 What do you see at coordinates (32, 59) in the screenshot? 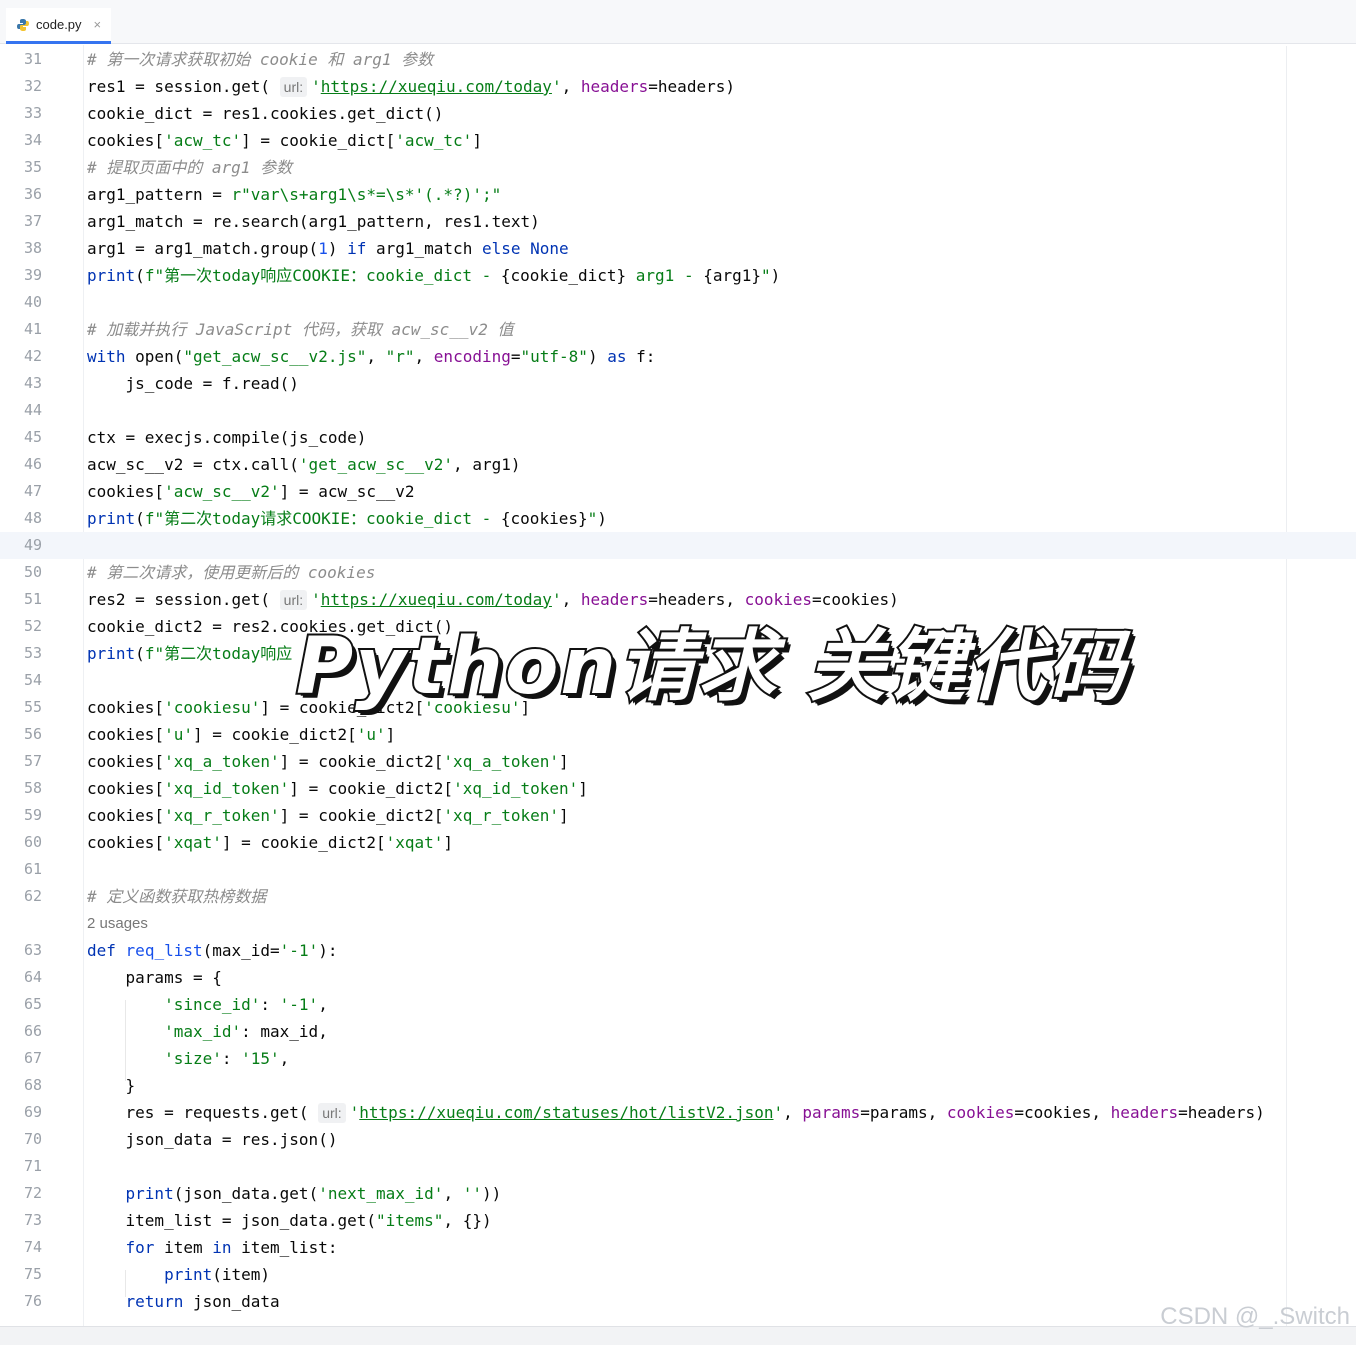
I see `line-number: 31` at bounding box center [32, 59].